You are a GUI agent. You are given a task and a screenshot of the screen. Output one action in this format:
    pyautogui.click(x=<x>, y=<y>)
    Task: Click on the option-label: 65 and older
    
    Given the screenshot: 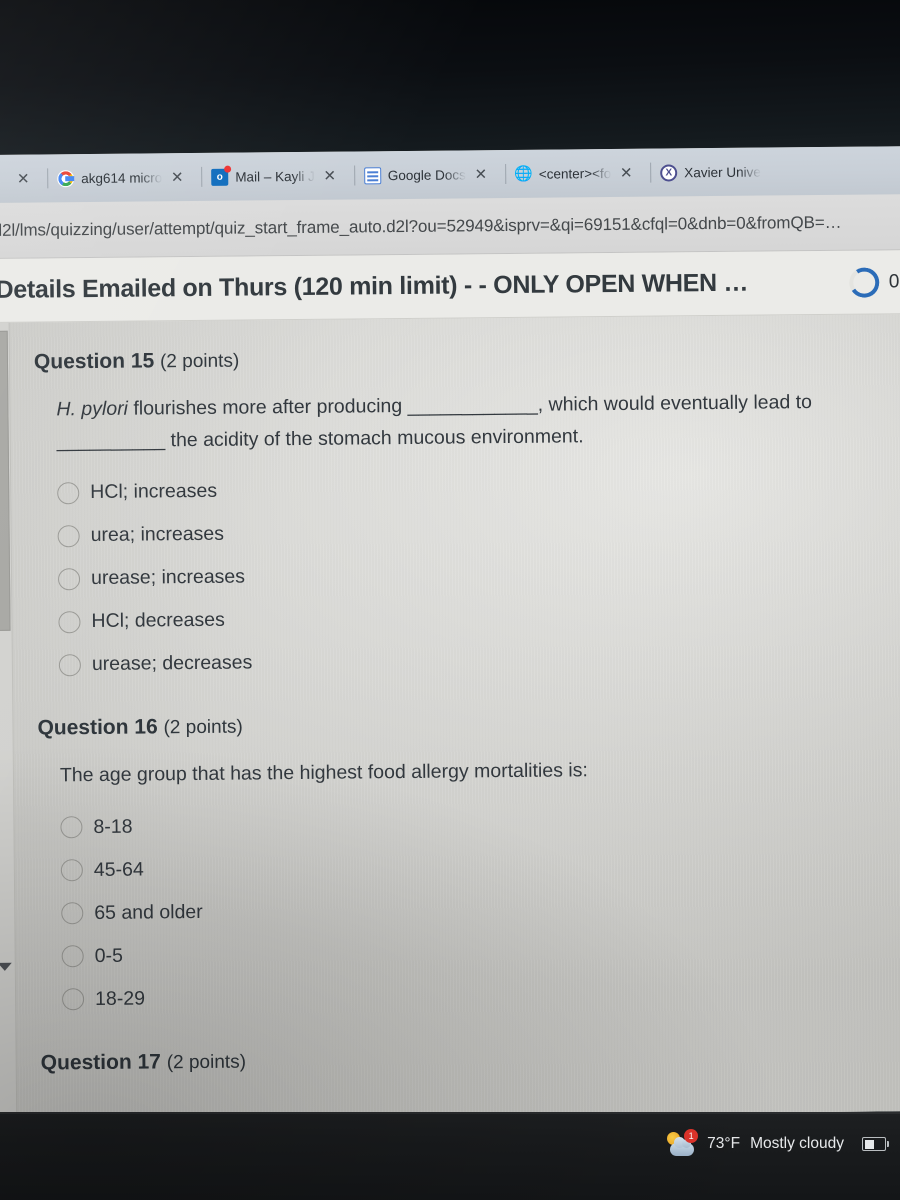 What is the action you would take?
    pyautogui.click(x=148, y=912)
    